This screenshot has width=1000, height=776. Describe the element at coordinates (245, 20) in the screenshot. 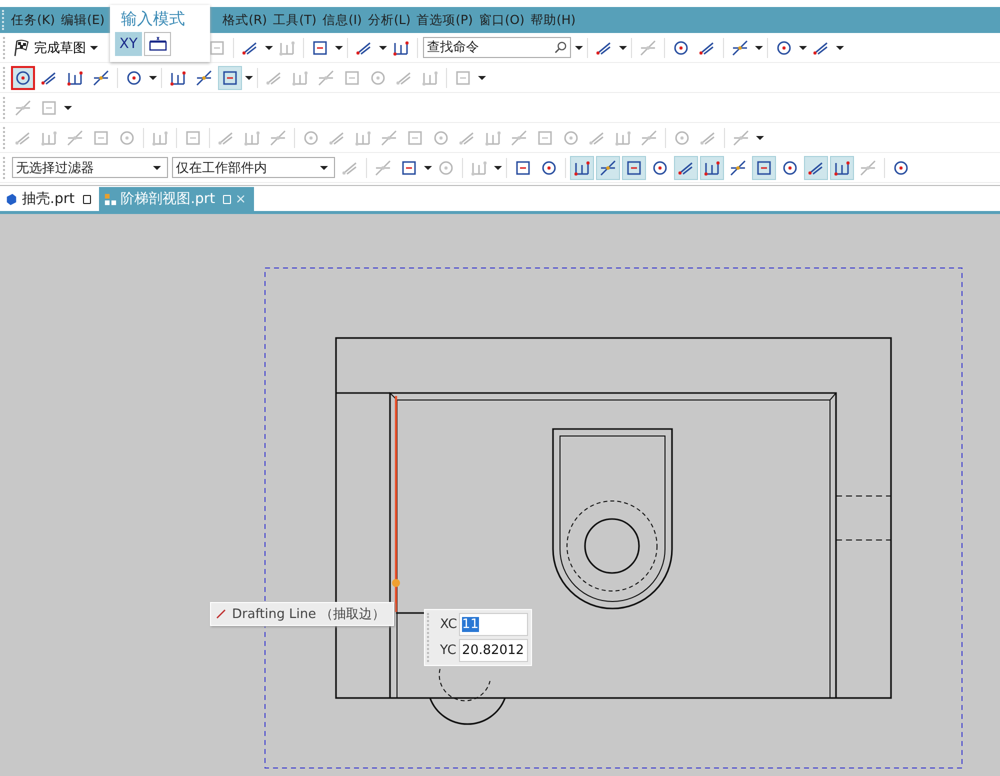

I see `menu-item: 格式(R)` at that location.